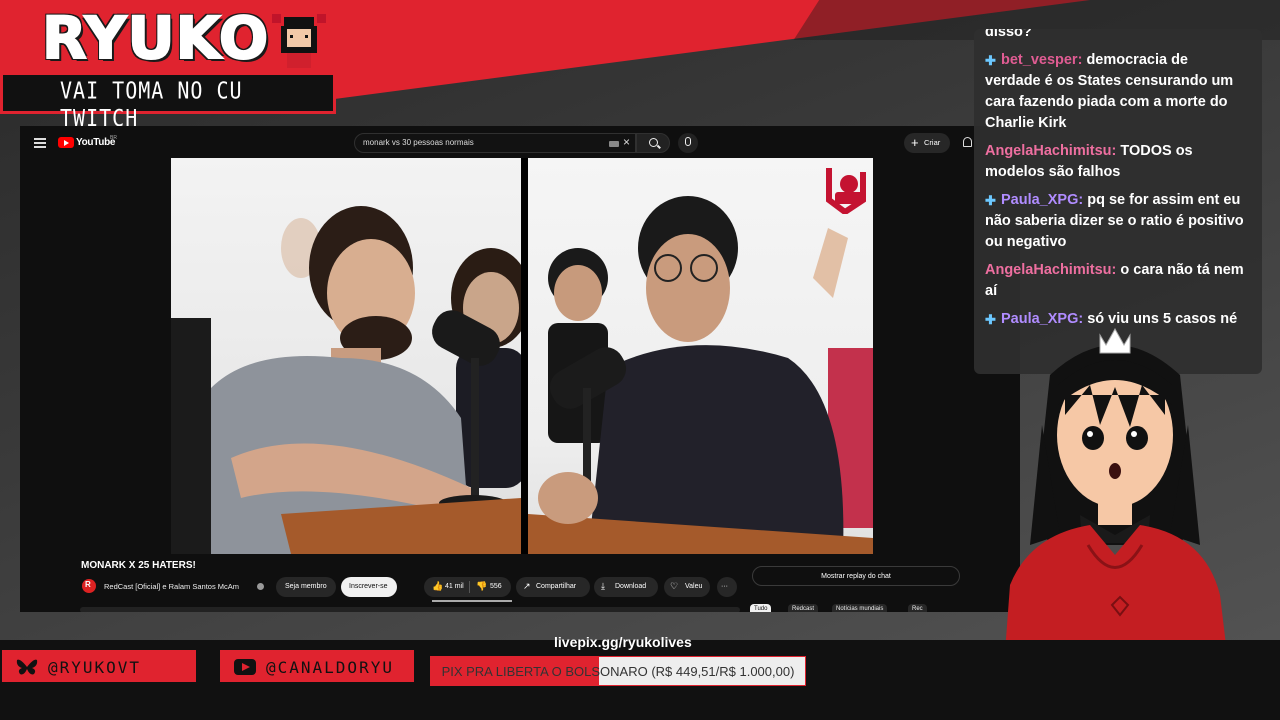 This screenshot has height=720, width=1280. I want to click on social-youtube: @CANALDORYU, so click(317, 666).